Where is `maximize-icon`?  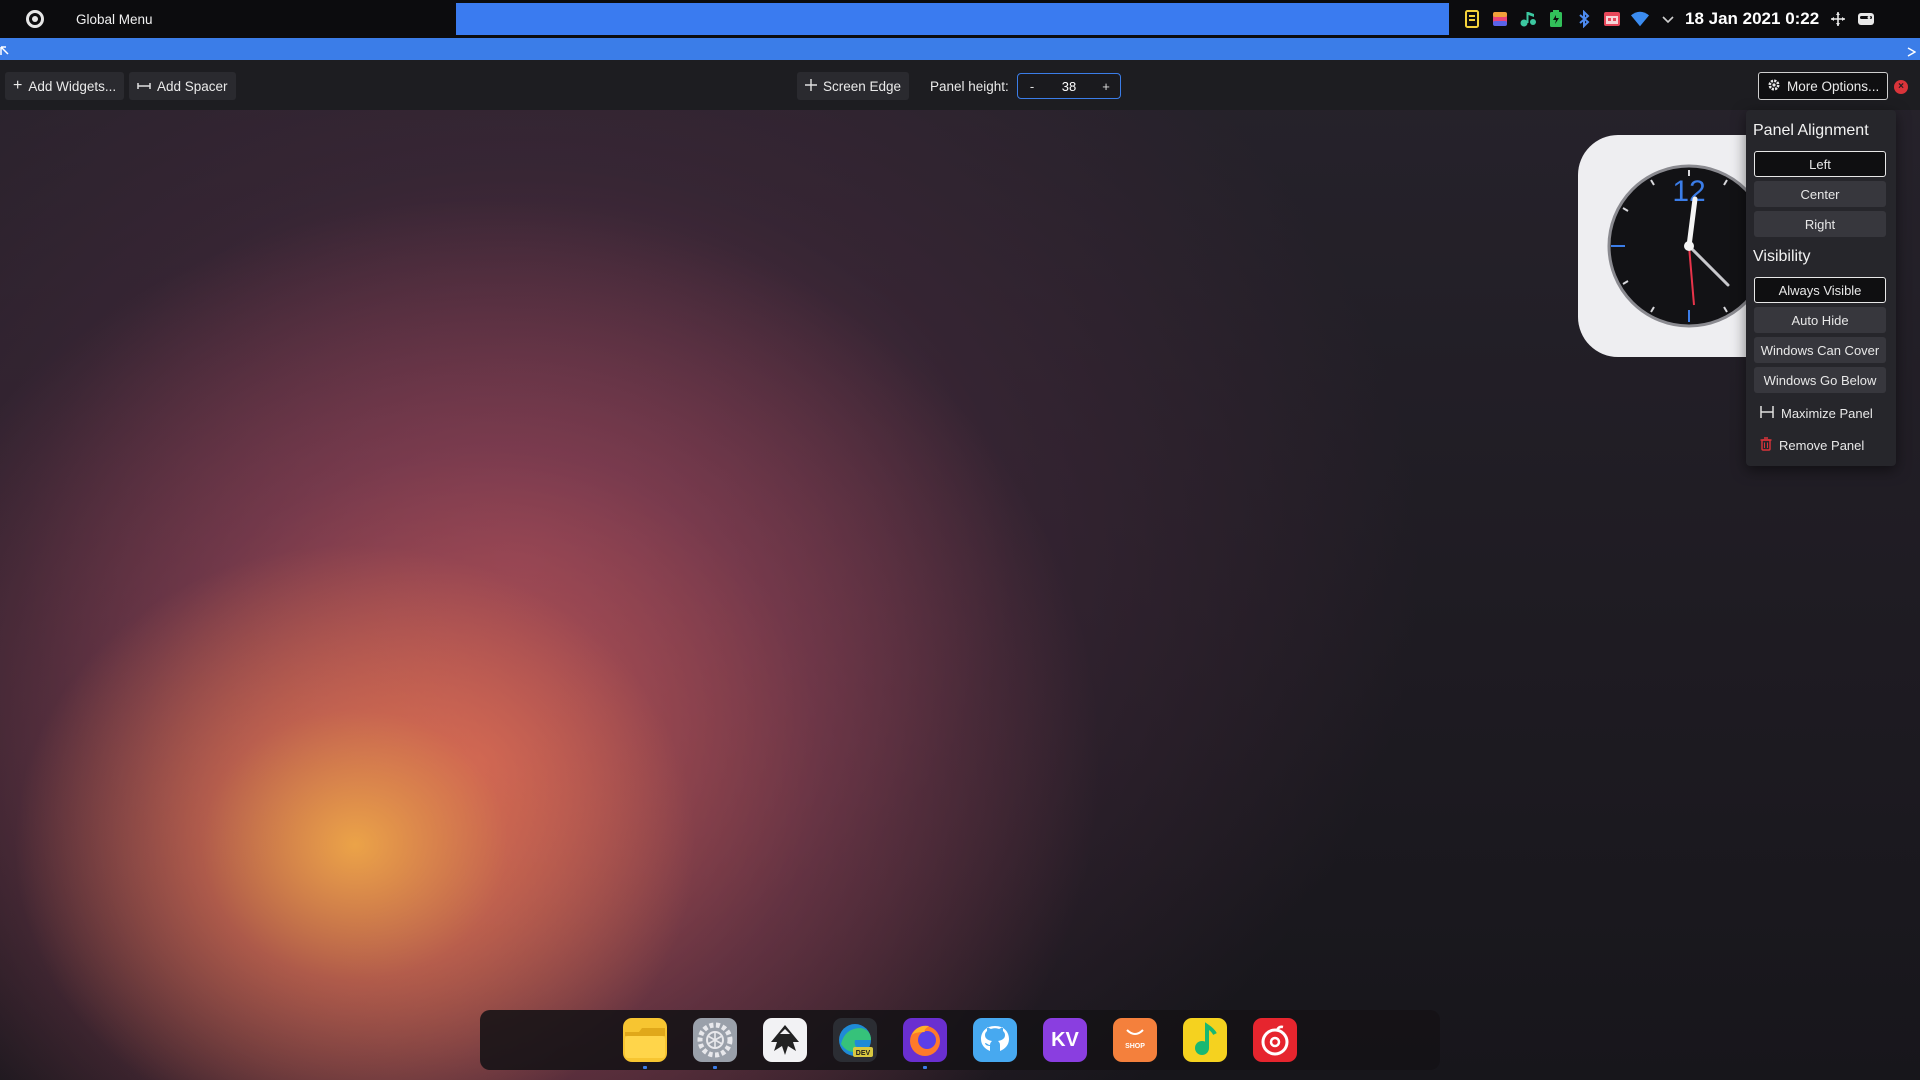
maximize-icon is located at coordinates (1767, 413).